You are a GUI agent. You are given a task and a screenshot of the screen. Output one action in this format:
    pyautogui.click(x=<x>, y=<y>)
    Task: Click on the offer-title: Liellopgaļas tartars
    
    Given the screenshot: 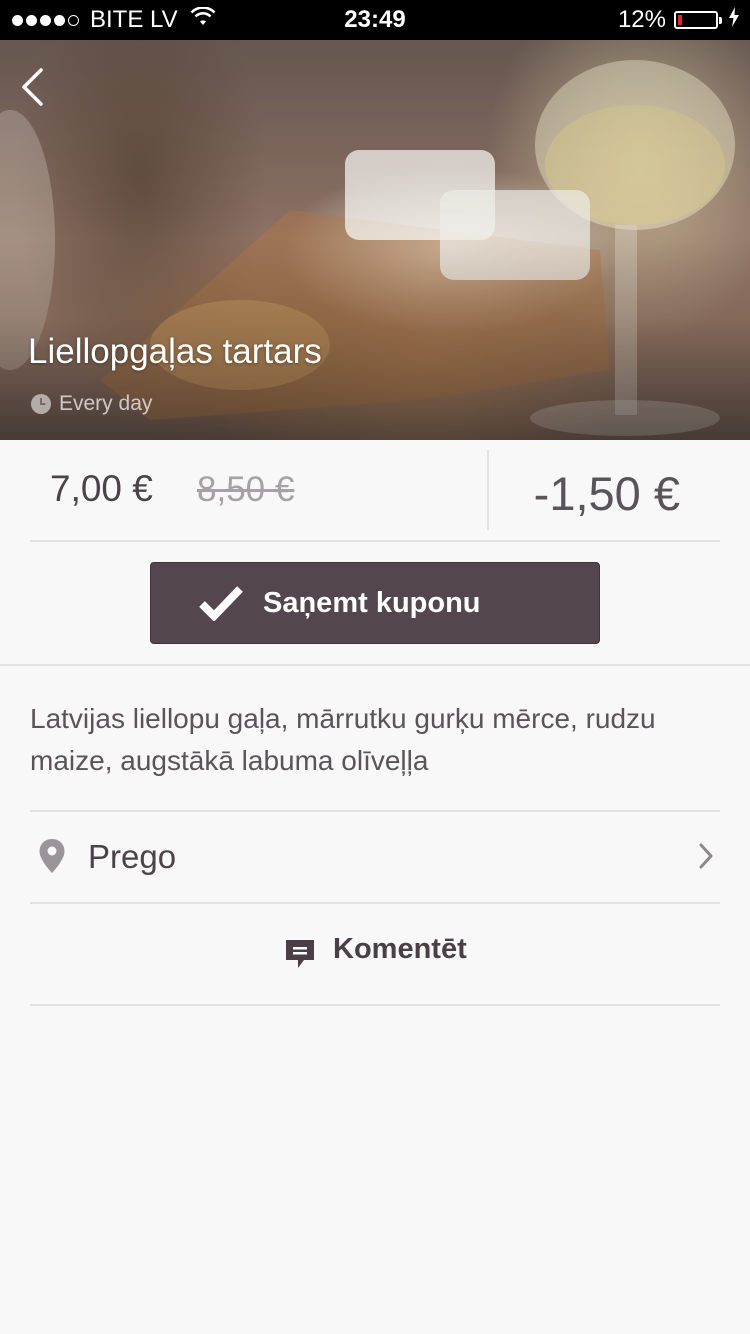 What is the action you would take?
    pyautogui.click(x=175, y=351)
    